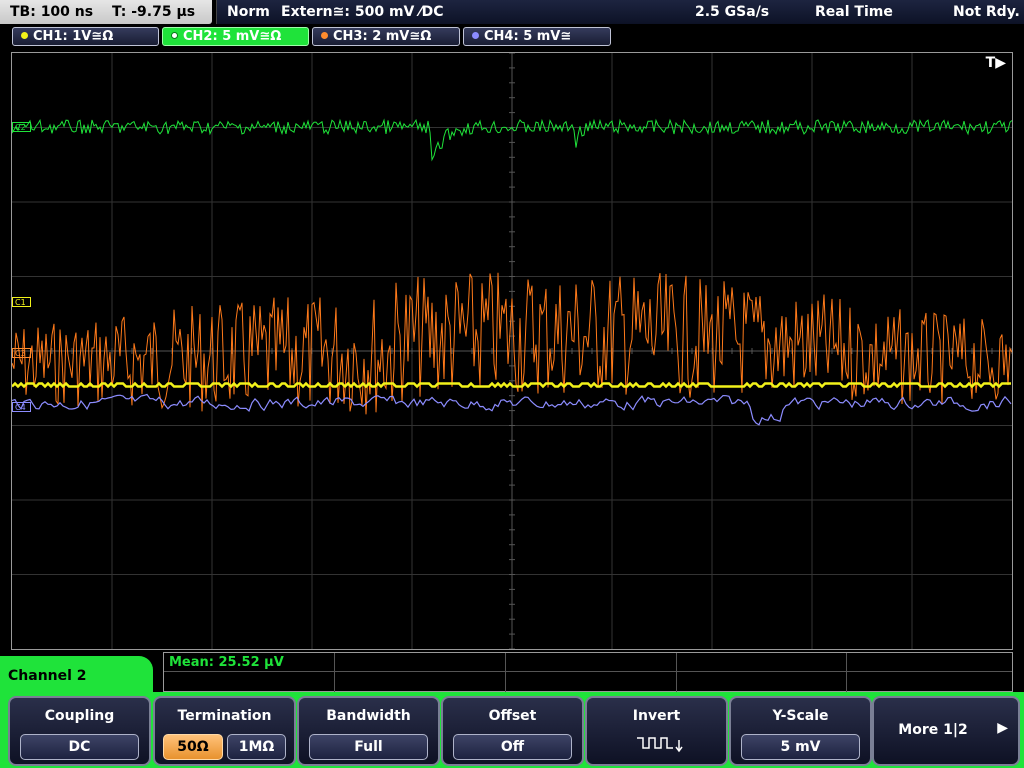 The width and height of the screenshot is (1024, 768). What do you see at coordinates (256, 747) in the screenshot?
I see `termination-1mohm-option: 1MΩ` at bounding box center [256, 747].